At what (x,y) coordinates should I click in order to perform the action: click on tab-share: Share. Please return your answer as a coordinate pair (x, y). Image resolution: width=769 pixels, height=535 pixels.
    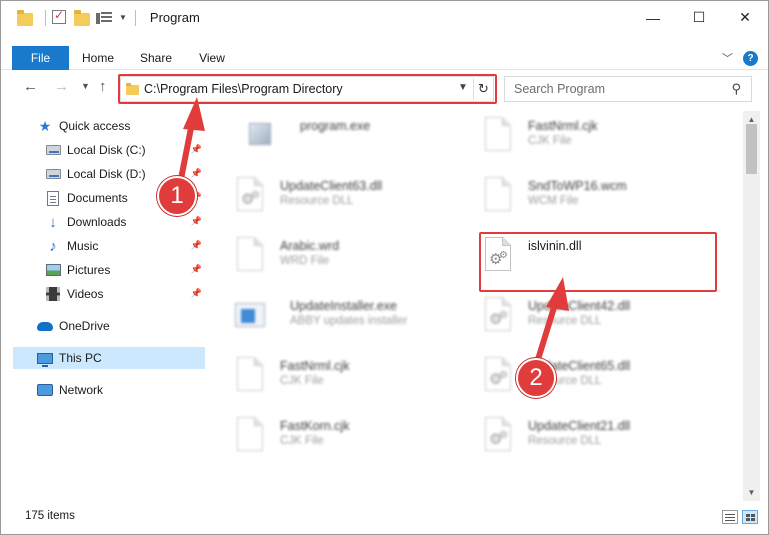
    Looking at the image, I should click on (156, 58).